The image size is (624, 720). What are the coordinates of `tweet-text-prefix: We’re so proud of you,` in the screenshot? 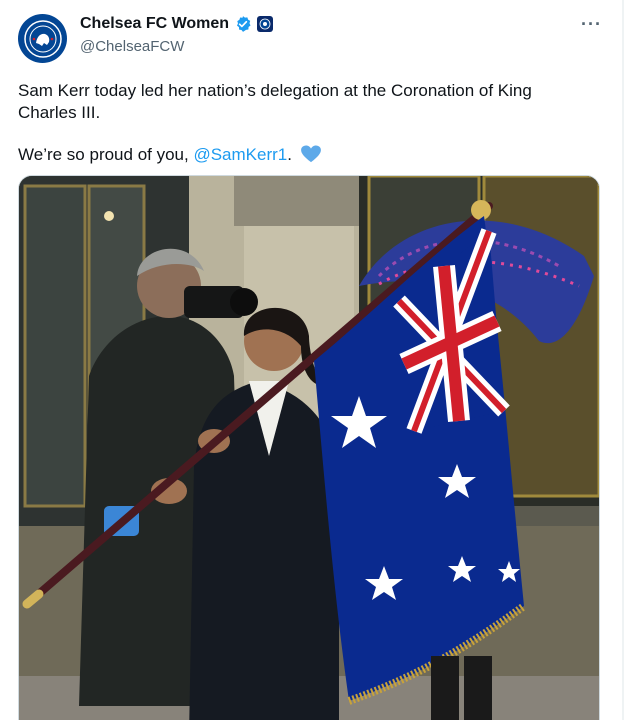 It's located at (106, 154).